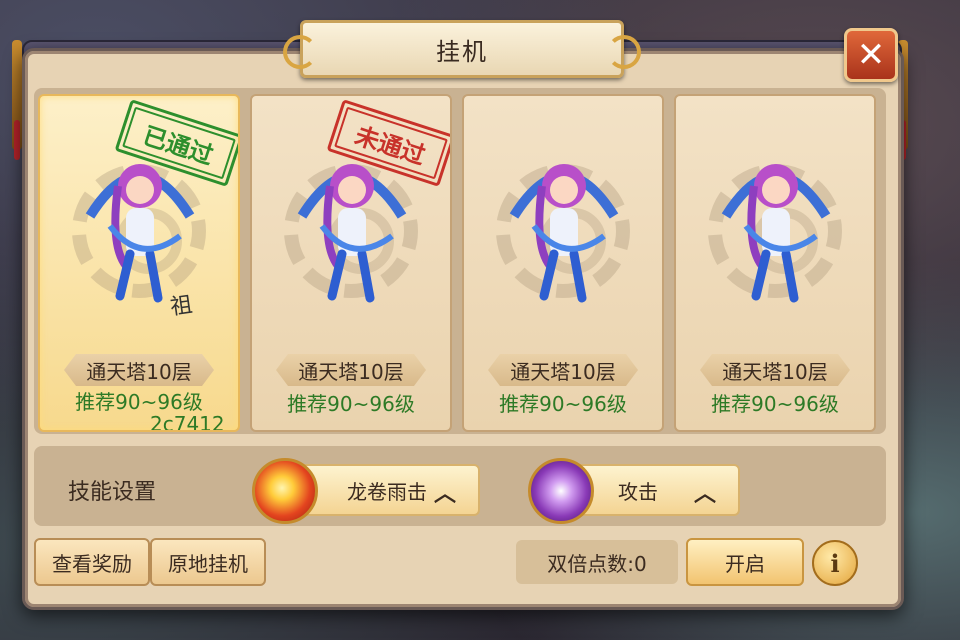 Image resolution: width=960 pixels, height=640 pixels. Describe the element at coordinates (92, 562) in the screenshot. I see `view-rewards-button: 查看奖励` at that location.